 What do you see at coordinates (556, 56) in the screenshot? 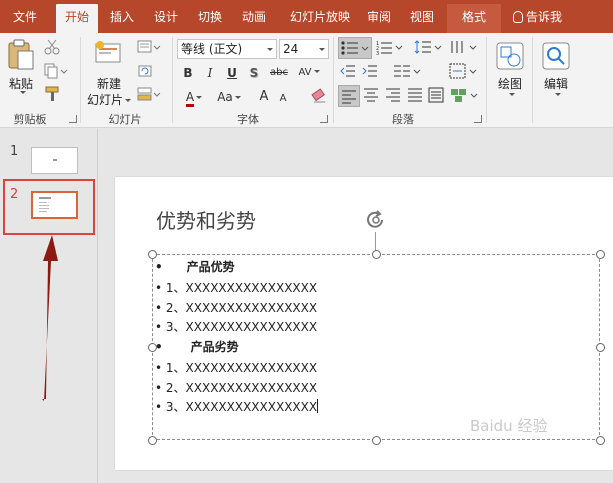
I see `search-icon` at bounding box center [556, 56].